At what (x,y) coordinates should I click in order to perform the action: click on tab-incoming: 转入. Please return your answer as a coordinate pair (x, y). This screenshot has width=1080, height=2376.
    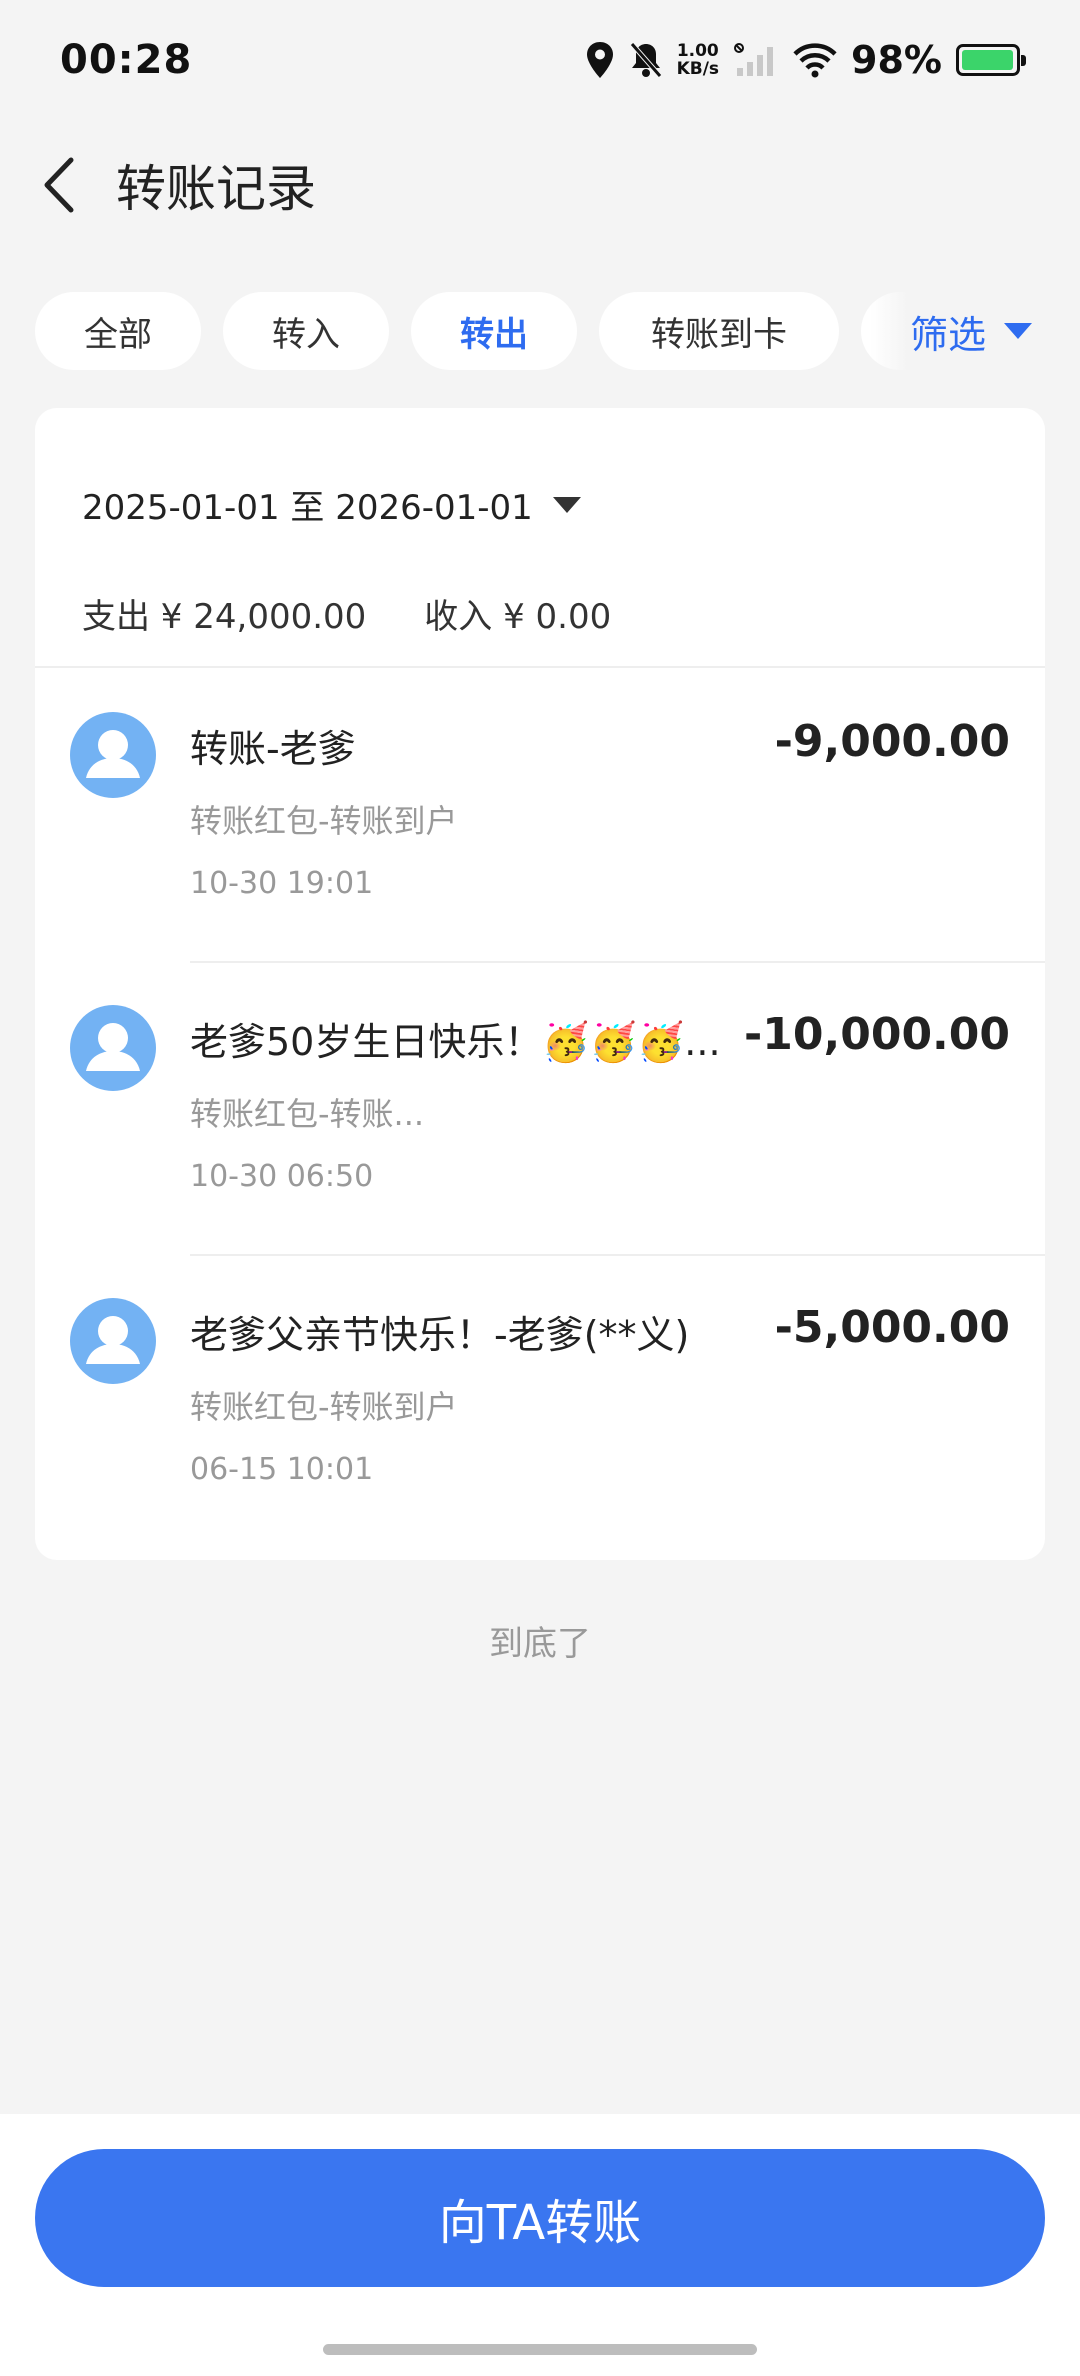
    Looking at the image, I should click on (306, 331).